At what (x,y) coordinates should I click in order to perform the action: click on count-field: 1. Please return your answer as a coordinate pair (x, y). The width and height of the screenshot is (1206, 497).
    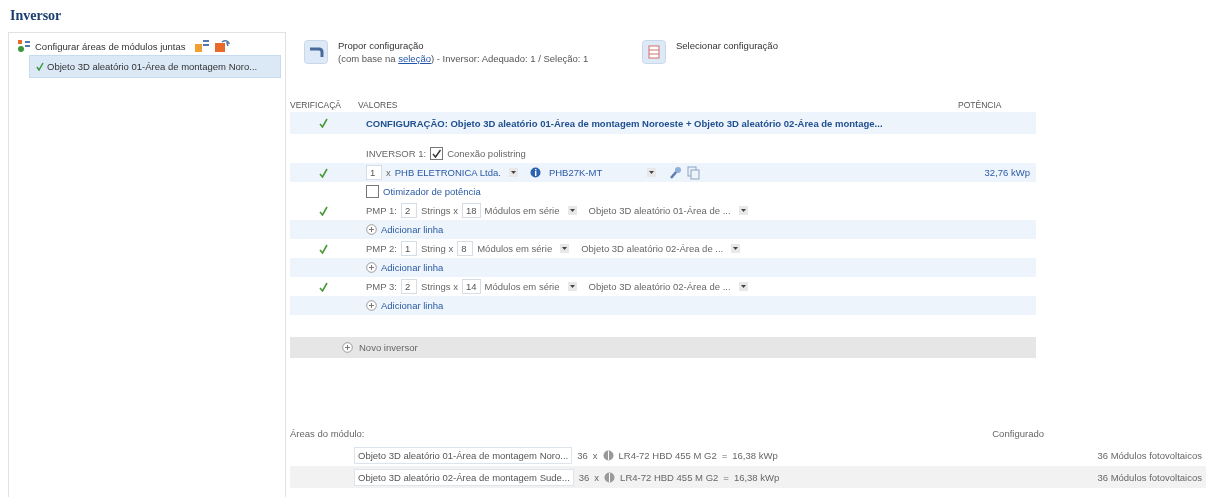
    Looking at the image, I should click on (374, 172).